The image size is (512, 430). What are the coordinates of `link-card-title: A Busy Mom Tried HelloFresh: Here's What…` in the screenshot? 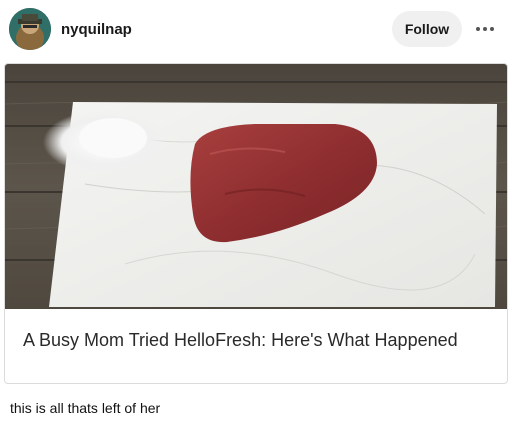 It's located at (253, 340).